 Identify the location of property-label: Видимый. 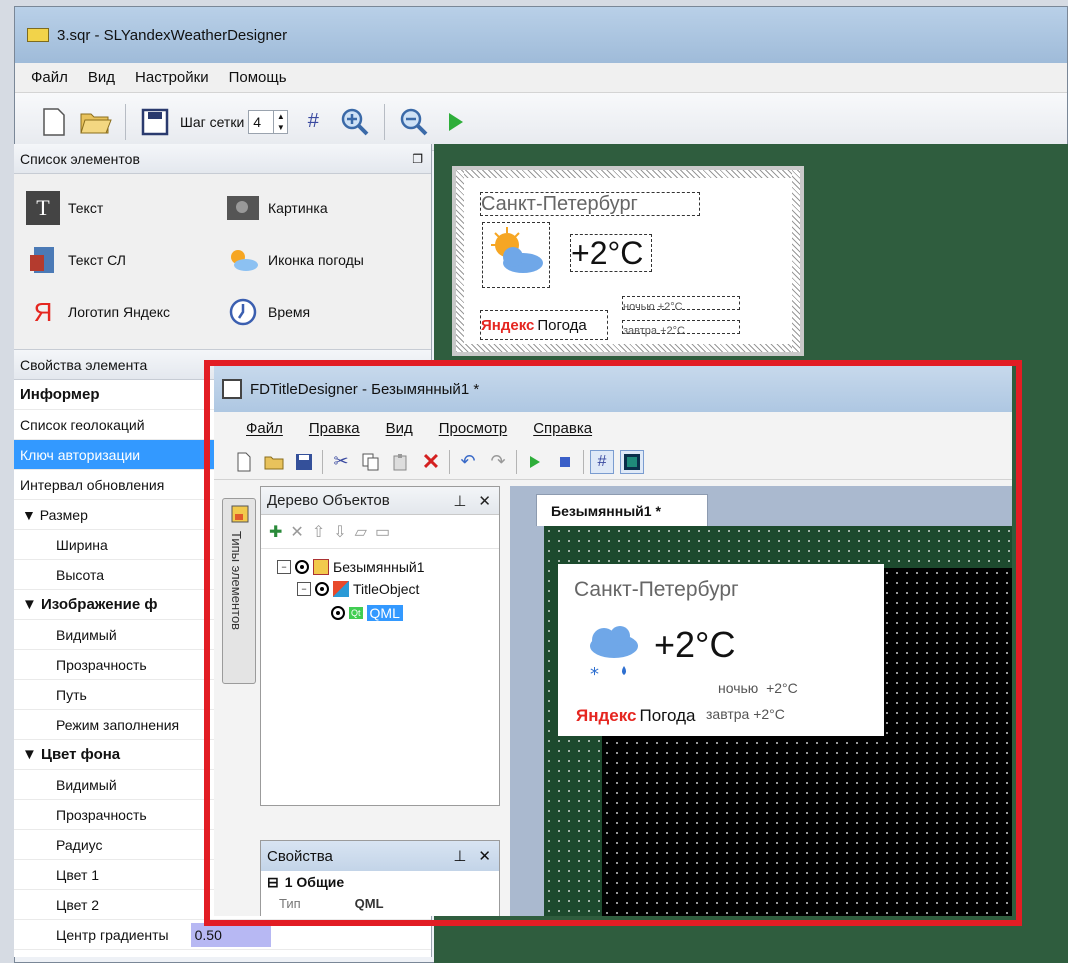
(86, 784).